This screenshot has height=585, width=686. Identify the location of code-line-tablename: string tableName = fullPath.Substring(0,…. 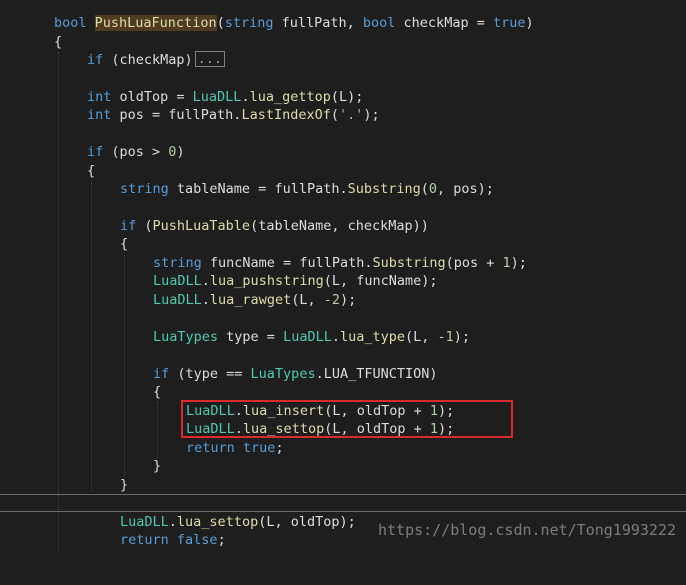
(343, 189).